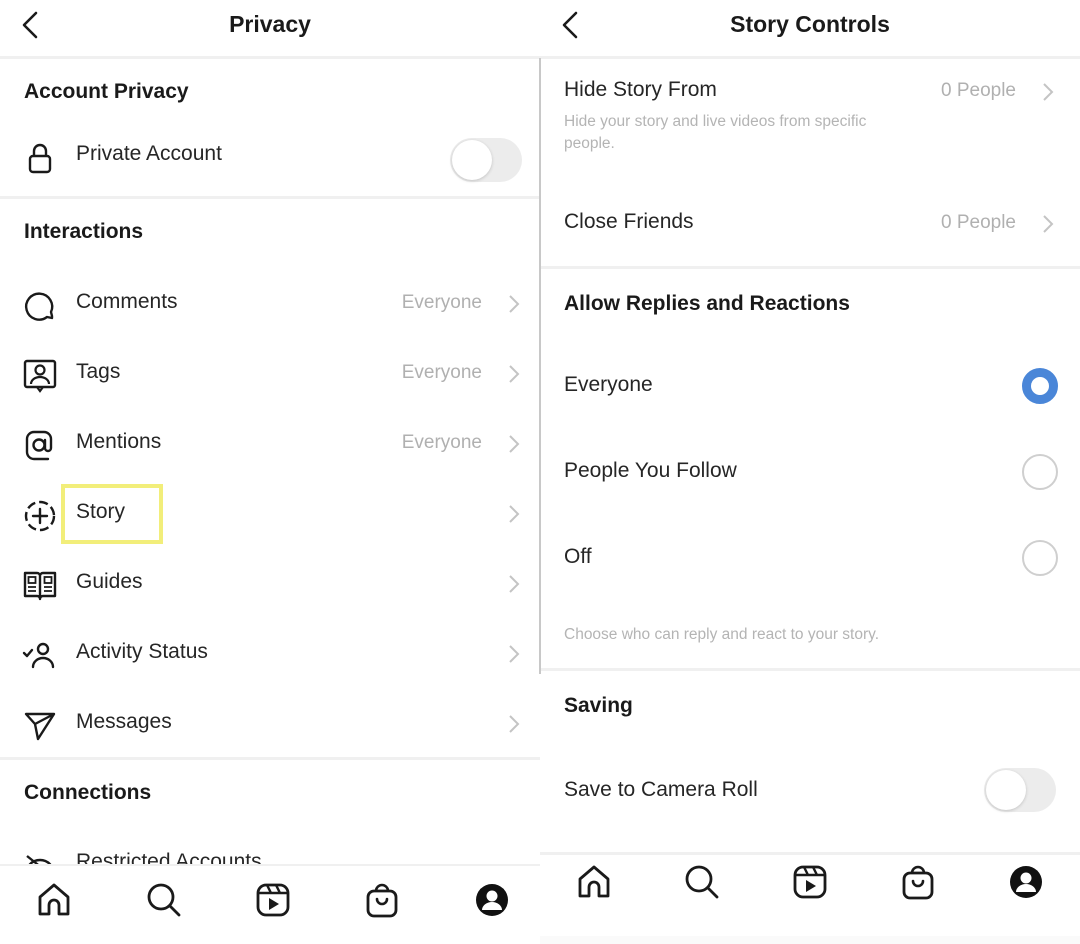 The image size is (1080, 944). What do you see at coordinates (40, 158) in the screenshot?
I see `lock-icon` at bounding box center [40, 158].